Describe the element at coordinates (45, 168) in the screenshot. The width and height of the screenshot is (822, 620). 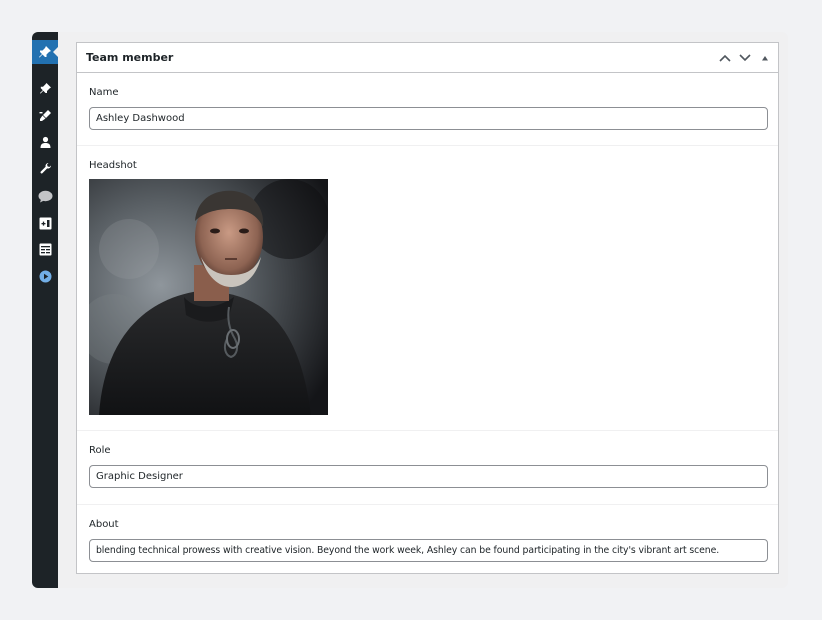
I see `wrench-icon` at that location.